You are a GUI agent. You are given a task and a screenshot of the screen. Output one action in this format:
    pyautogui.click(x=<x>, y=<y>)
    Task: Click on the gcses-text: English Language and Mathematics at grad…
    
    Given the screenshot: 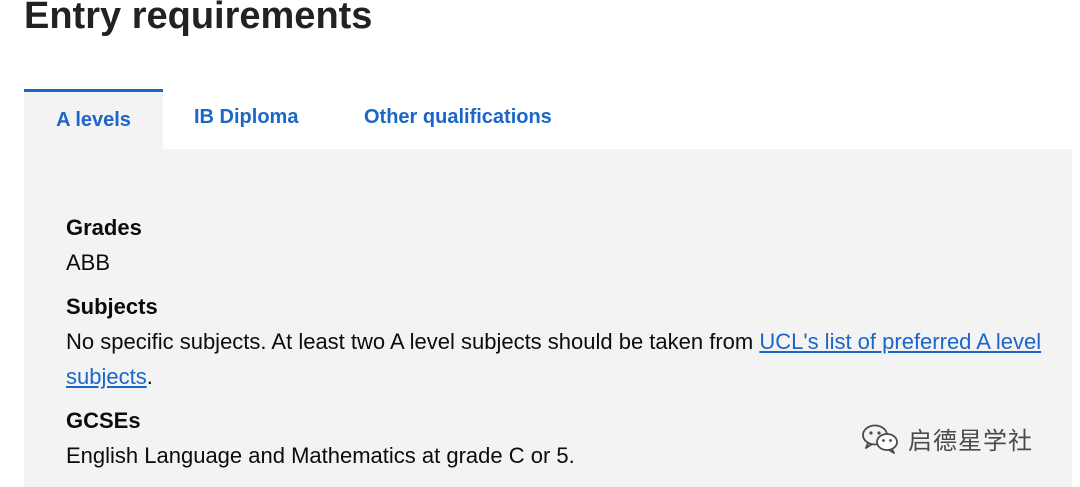 What is the action you would take?
    pyautogui.click(x=320, y=455)
    